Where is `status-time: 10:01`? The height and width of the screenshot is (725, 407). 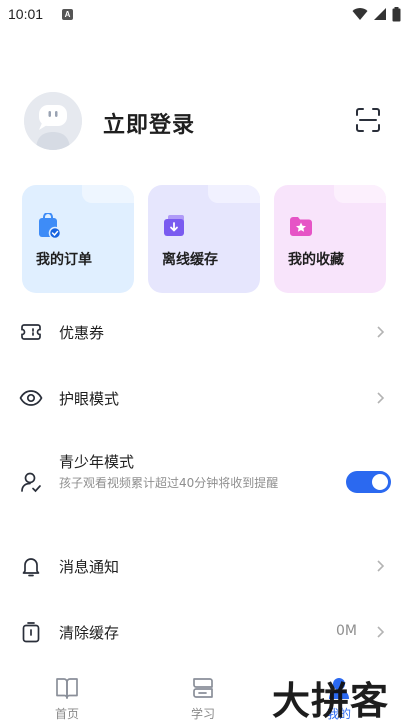 status-time: 10:01 is located at coordinates (26, 14).